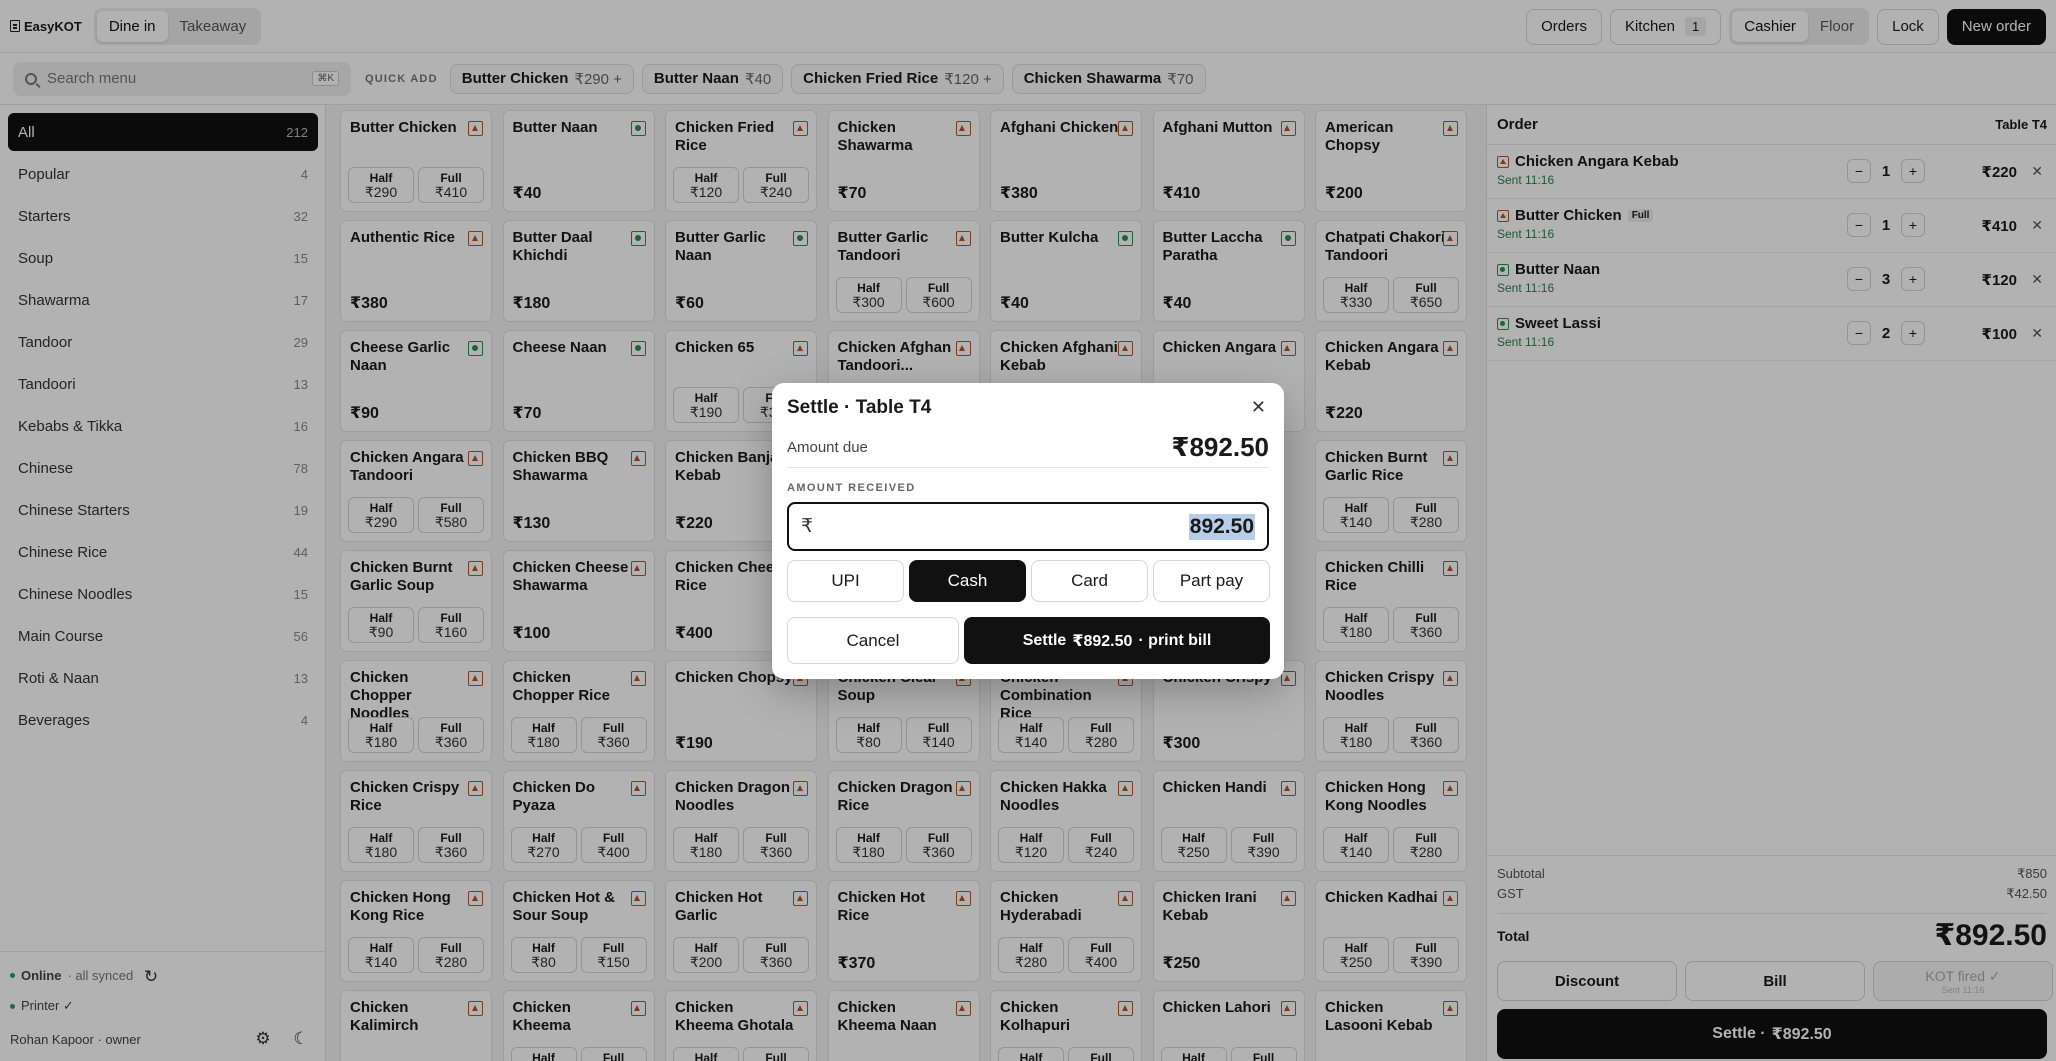 Image resolution: width=2056 pixels, height=1061 pixels. I want to click on settle-print-button: Settle ₹892.50 · print bill, so click(1117, 640).